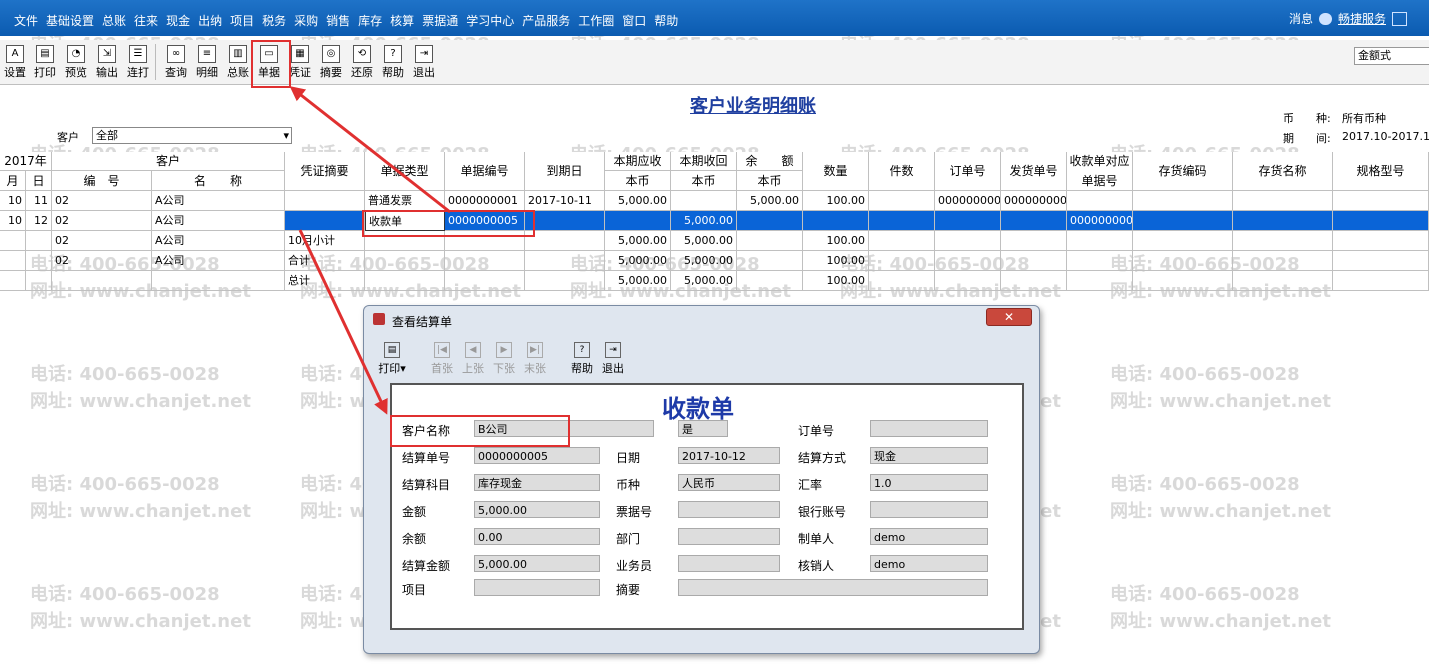  I want to click on menu-item: 库存, so click(370, 20).